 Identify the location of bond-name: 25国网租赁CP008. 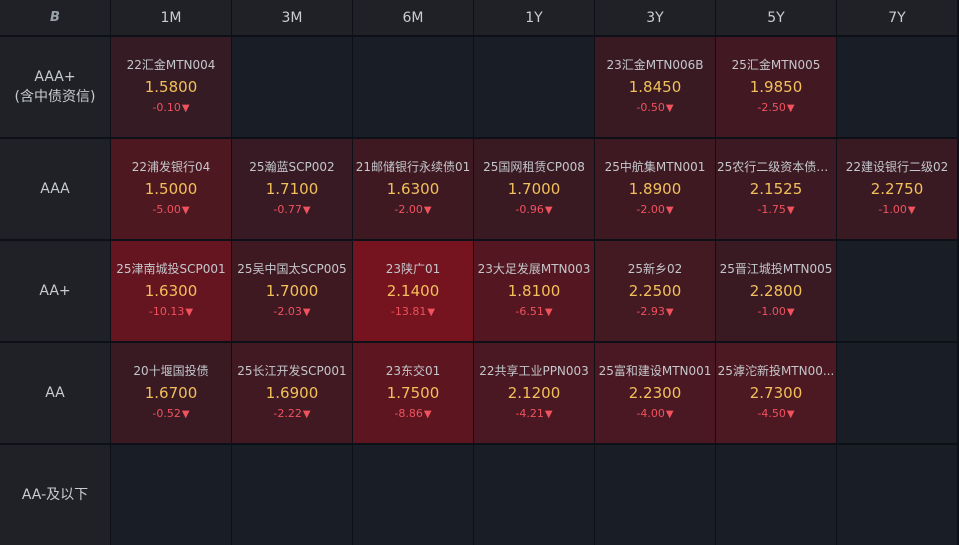
(534, 167).